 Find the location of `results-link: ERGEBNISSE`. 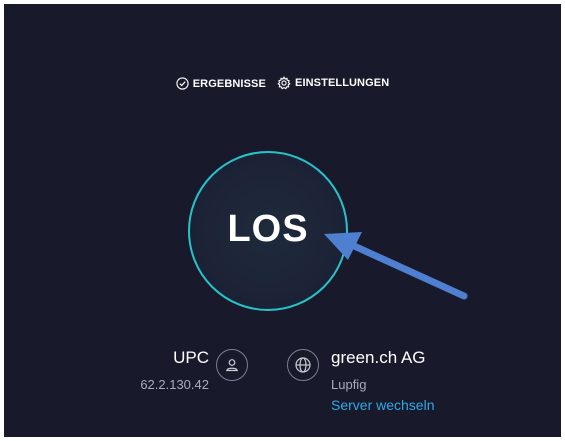

results-link: ERGEBNISSE is located at coordinates (221, 83).